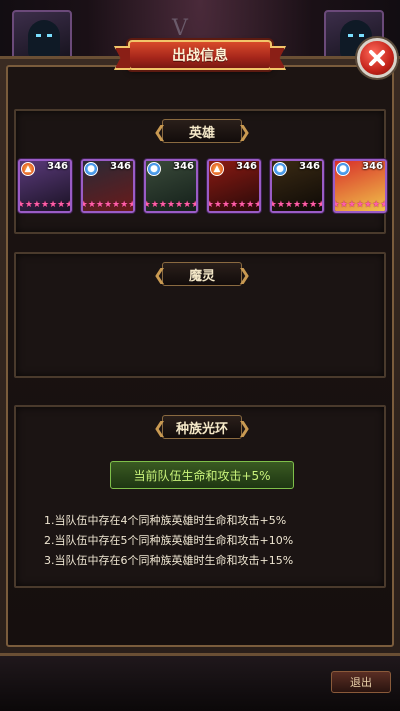 The image size is (400, 711). Describe the element at coordinates (169, 540) in the screenshot. I see `race-aura-rule: 2.当队伍中存在5个同种族英雄时生命和攻击+10%` at that location.